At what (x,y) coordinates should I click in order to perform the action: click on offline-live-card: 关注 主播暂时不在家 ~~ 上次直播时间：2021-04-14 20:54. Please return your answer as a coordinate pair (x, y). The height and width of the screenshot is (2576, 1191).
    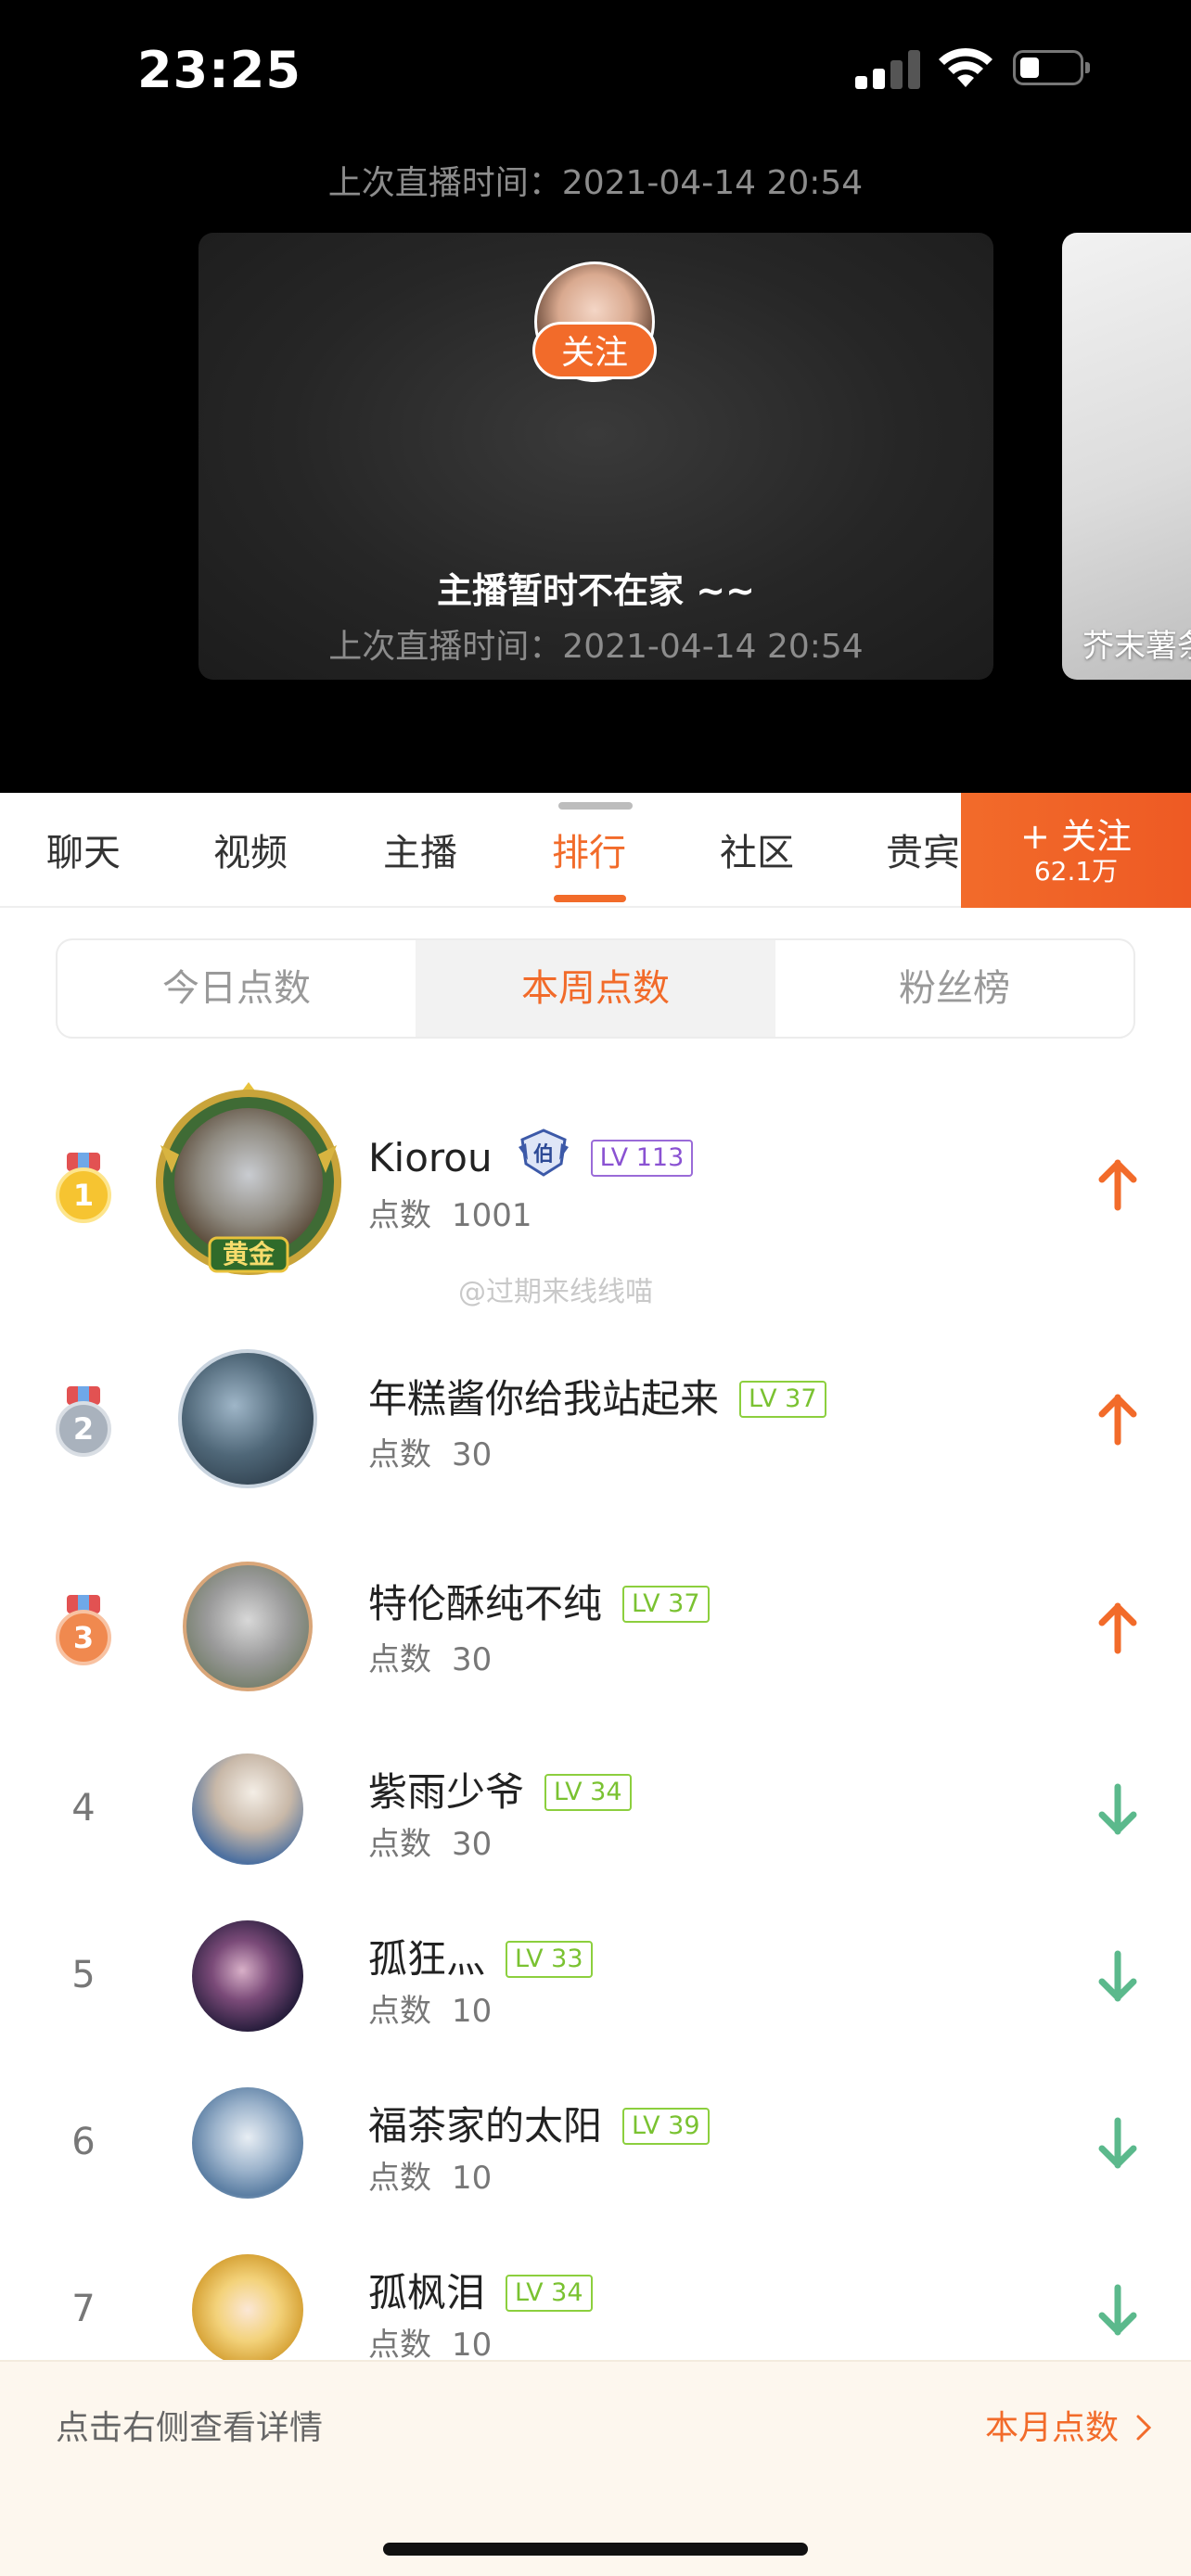
    Looking at the image, I should click on (595, 457).